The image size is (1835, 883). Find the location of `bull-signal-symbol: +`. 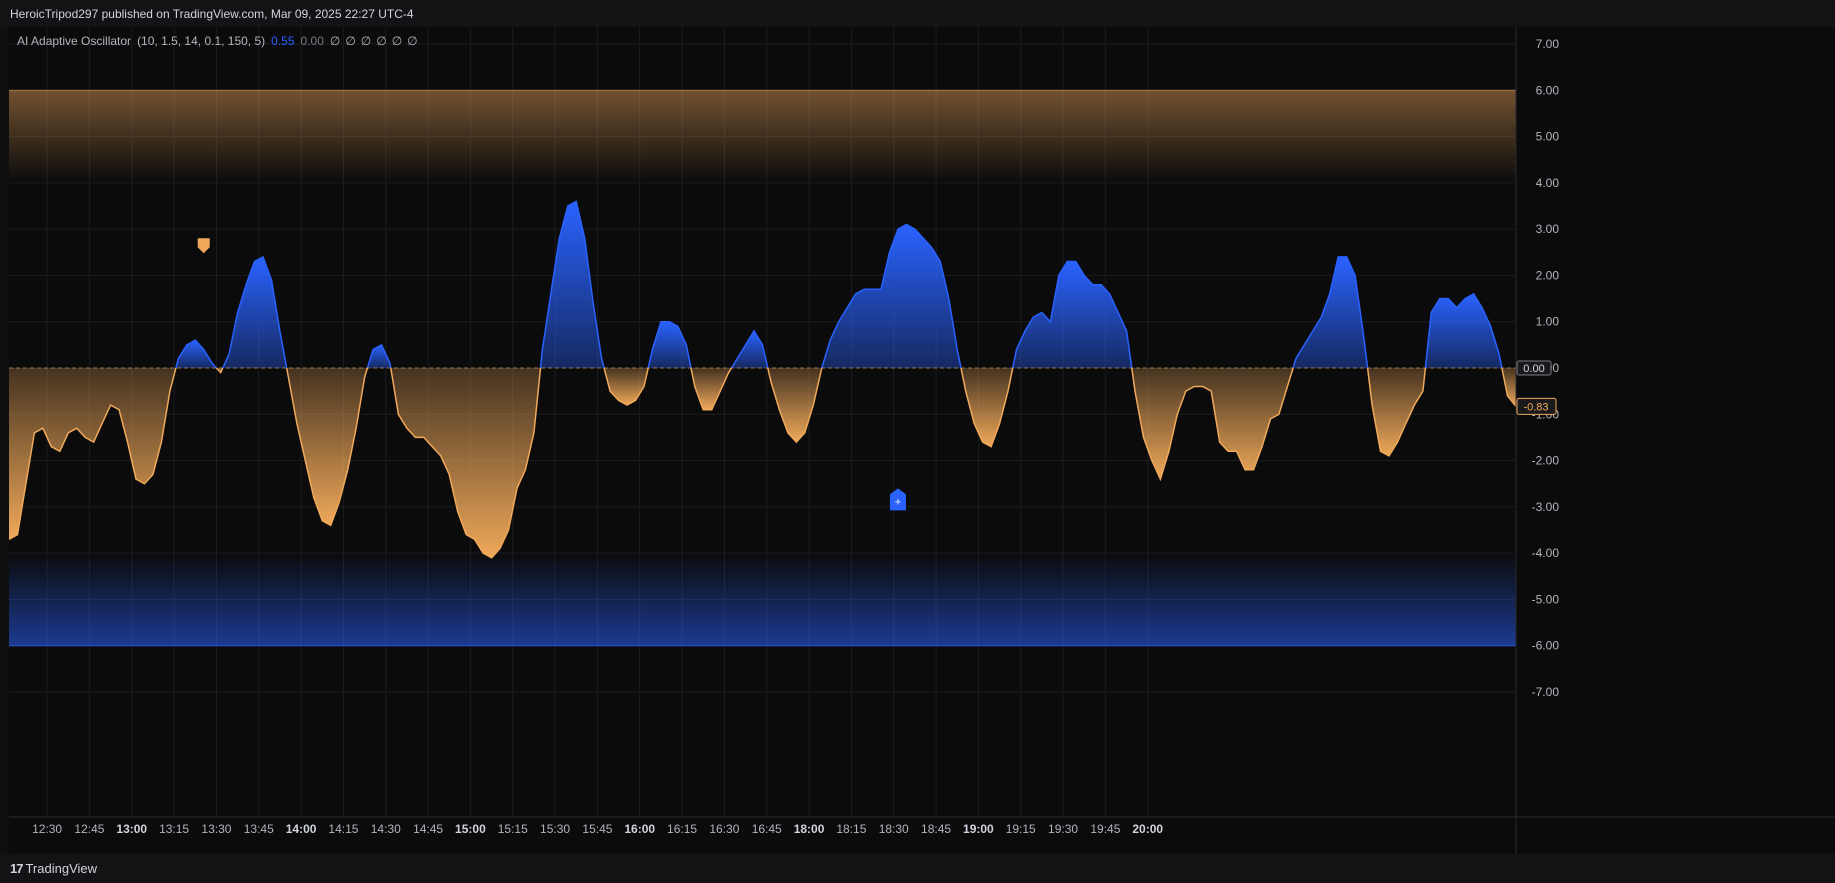

bull-signal-symbol: + is located at coordinates (898, 502).